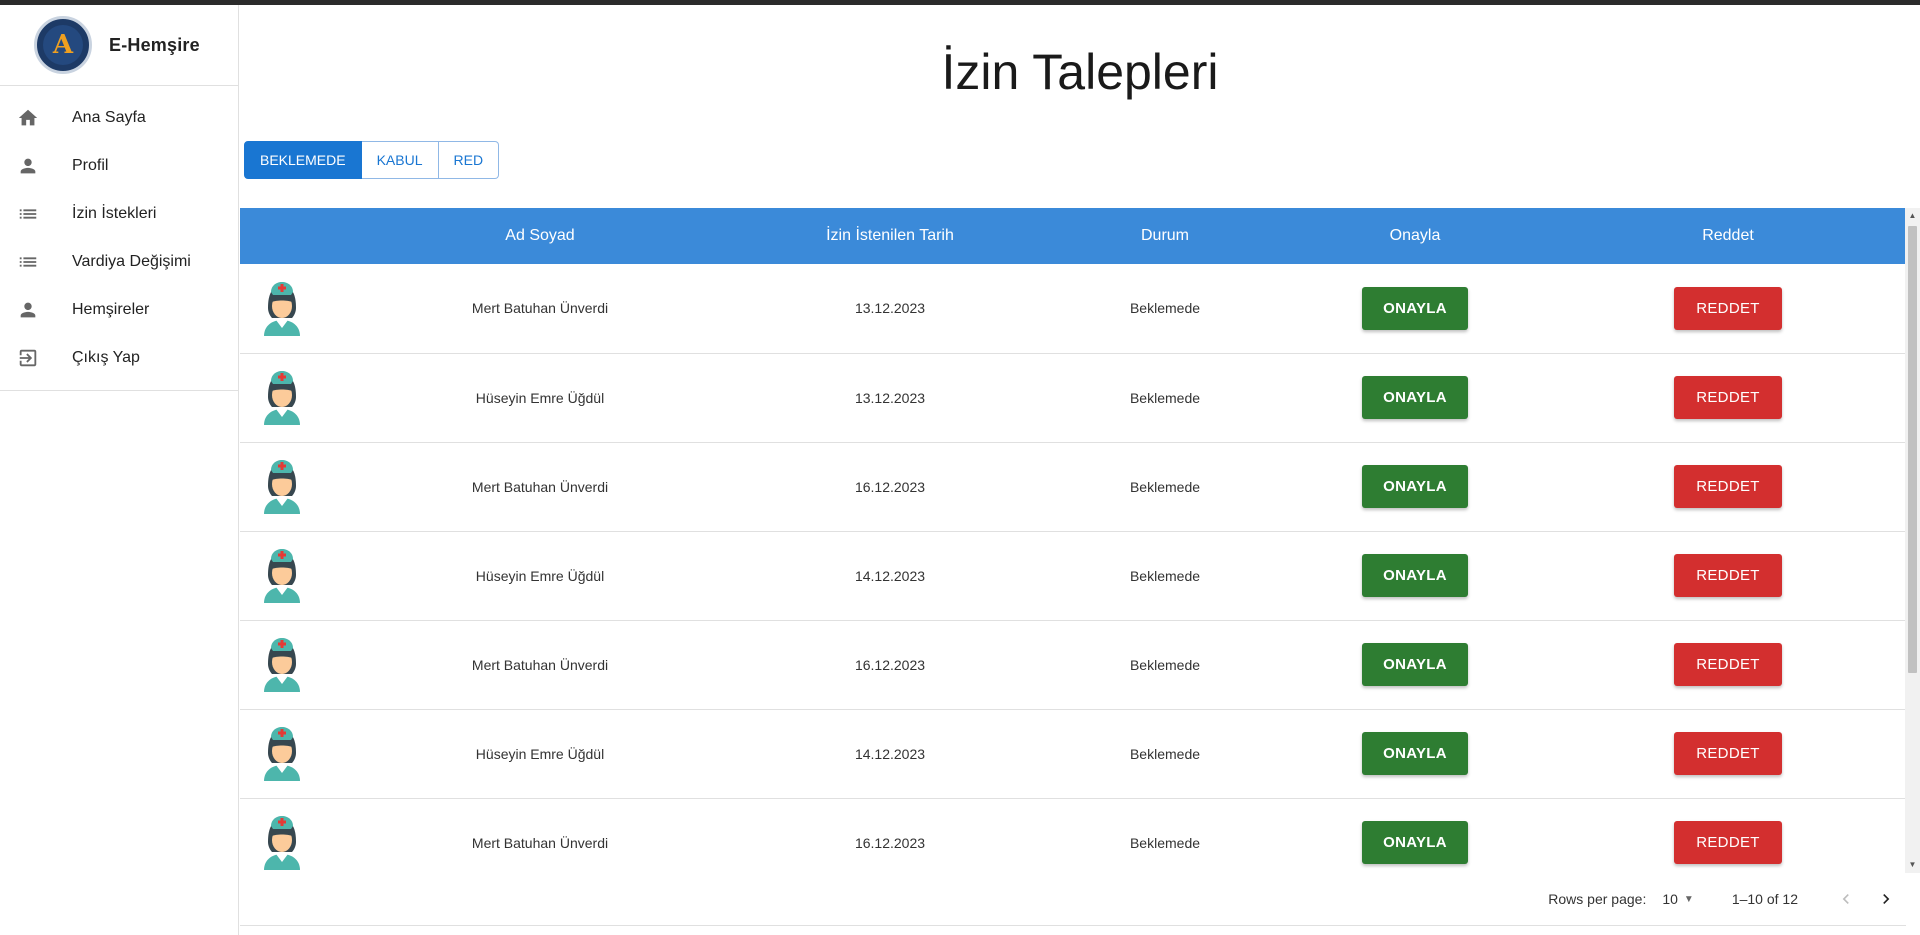  Describe the element at coordinates (28, 358) in the screenshot. I see `logout-icon` at that location.